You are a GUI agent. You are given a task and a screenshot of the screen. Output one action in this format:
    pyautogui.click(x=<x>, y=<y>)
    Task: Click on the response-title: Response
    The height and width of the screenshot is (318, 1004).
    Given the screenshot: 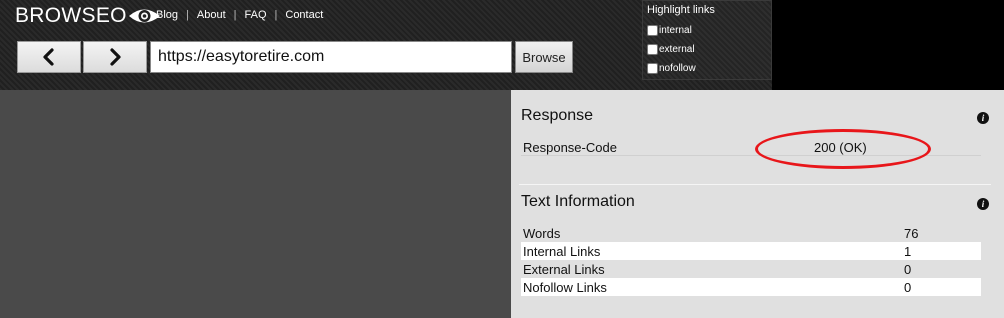 What is the action you would take?
    pyautogui.click(x=557, y=115)
    